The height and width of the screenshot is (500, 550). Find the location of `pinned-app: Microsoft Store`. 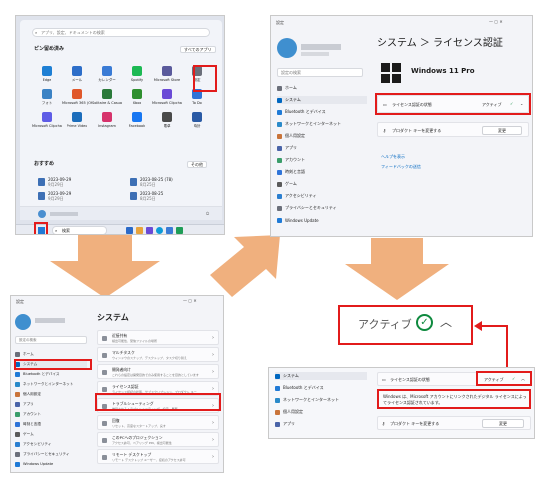

pinned-app: Microsoft Store is located at coordinates (167, 74).